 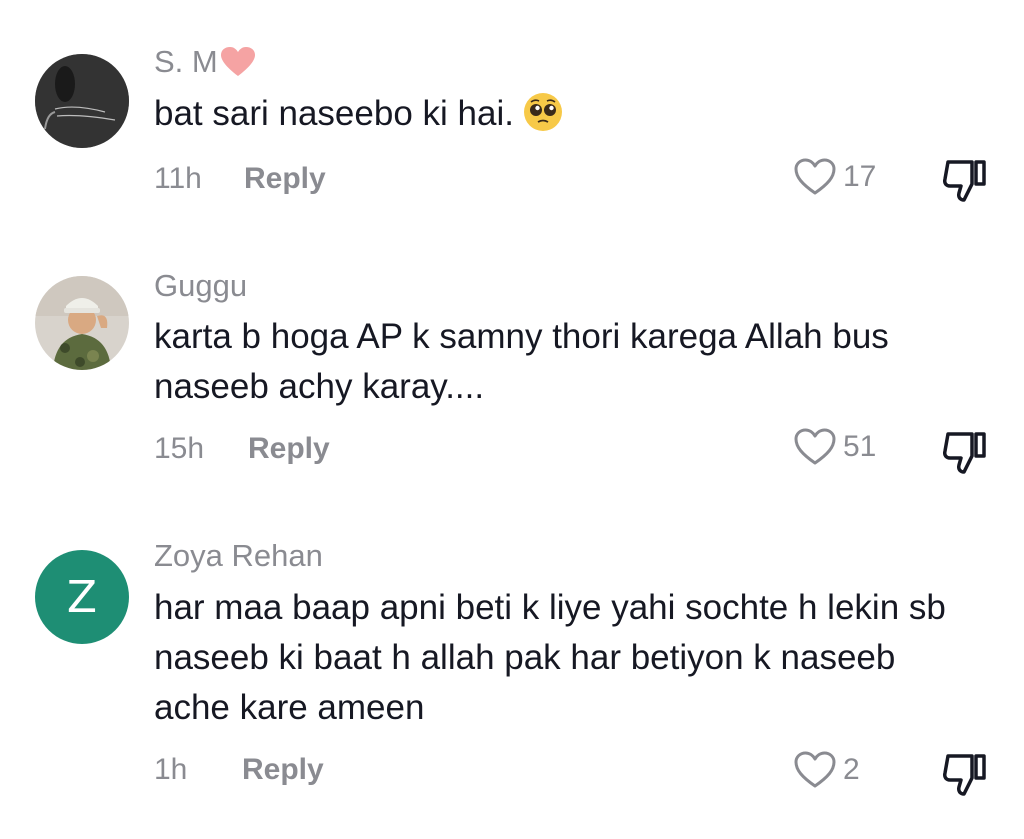 I want to click on username-text: S. M, so click(x=186, y=61).